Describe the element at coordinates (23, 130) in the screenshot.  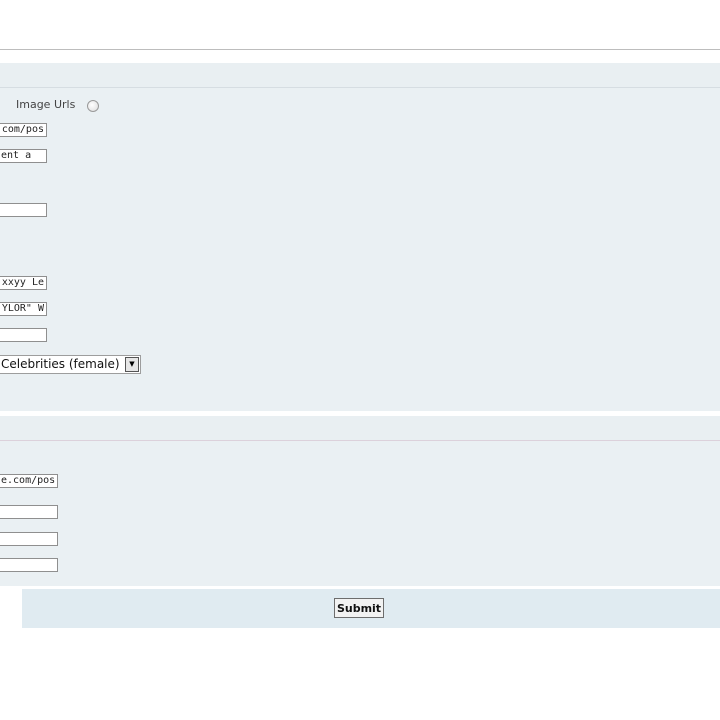
I see `url-input: com/pos` at that location.